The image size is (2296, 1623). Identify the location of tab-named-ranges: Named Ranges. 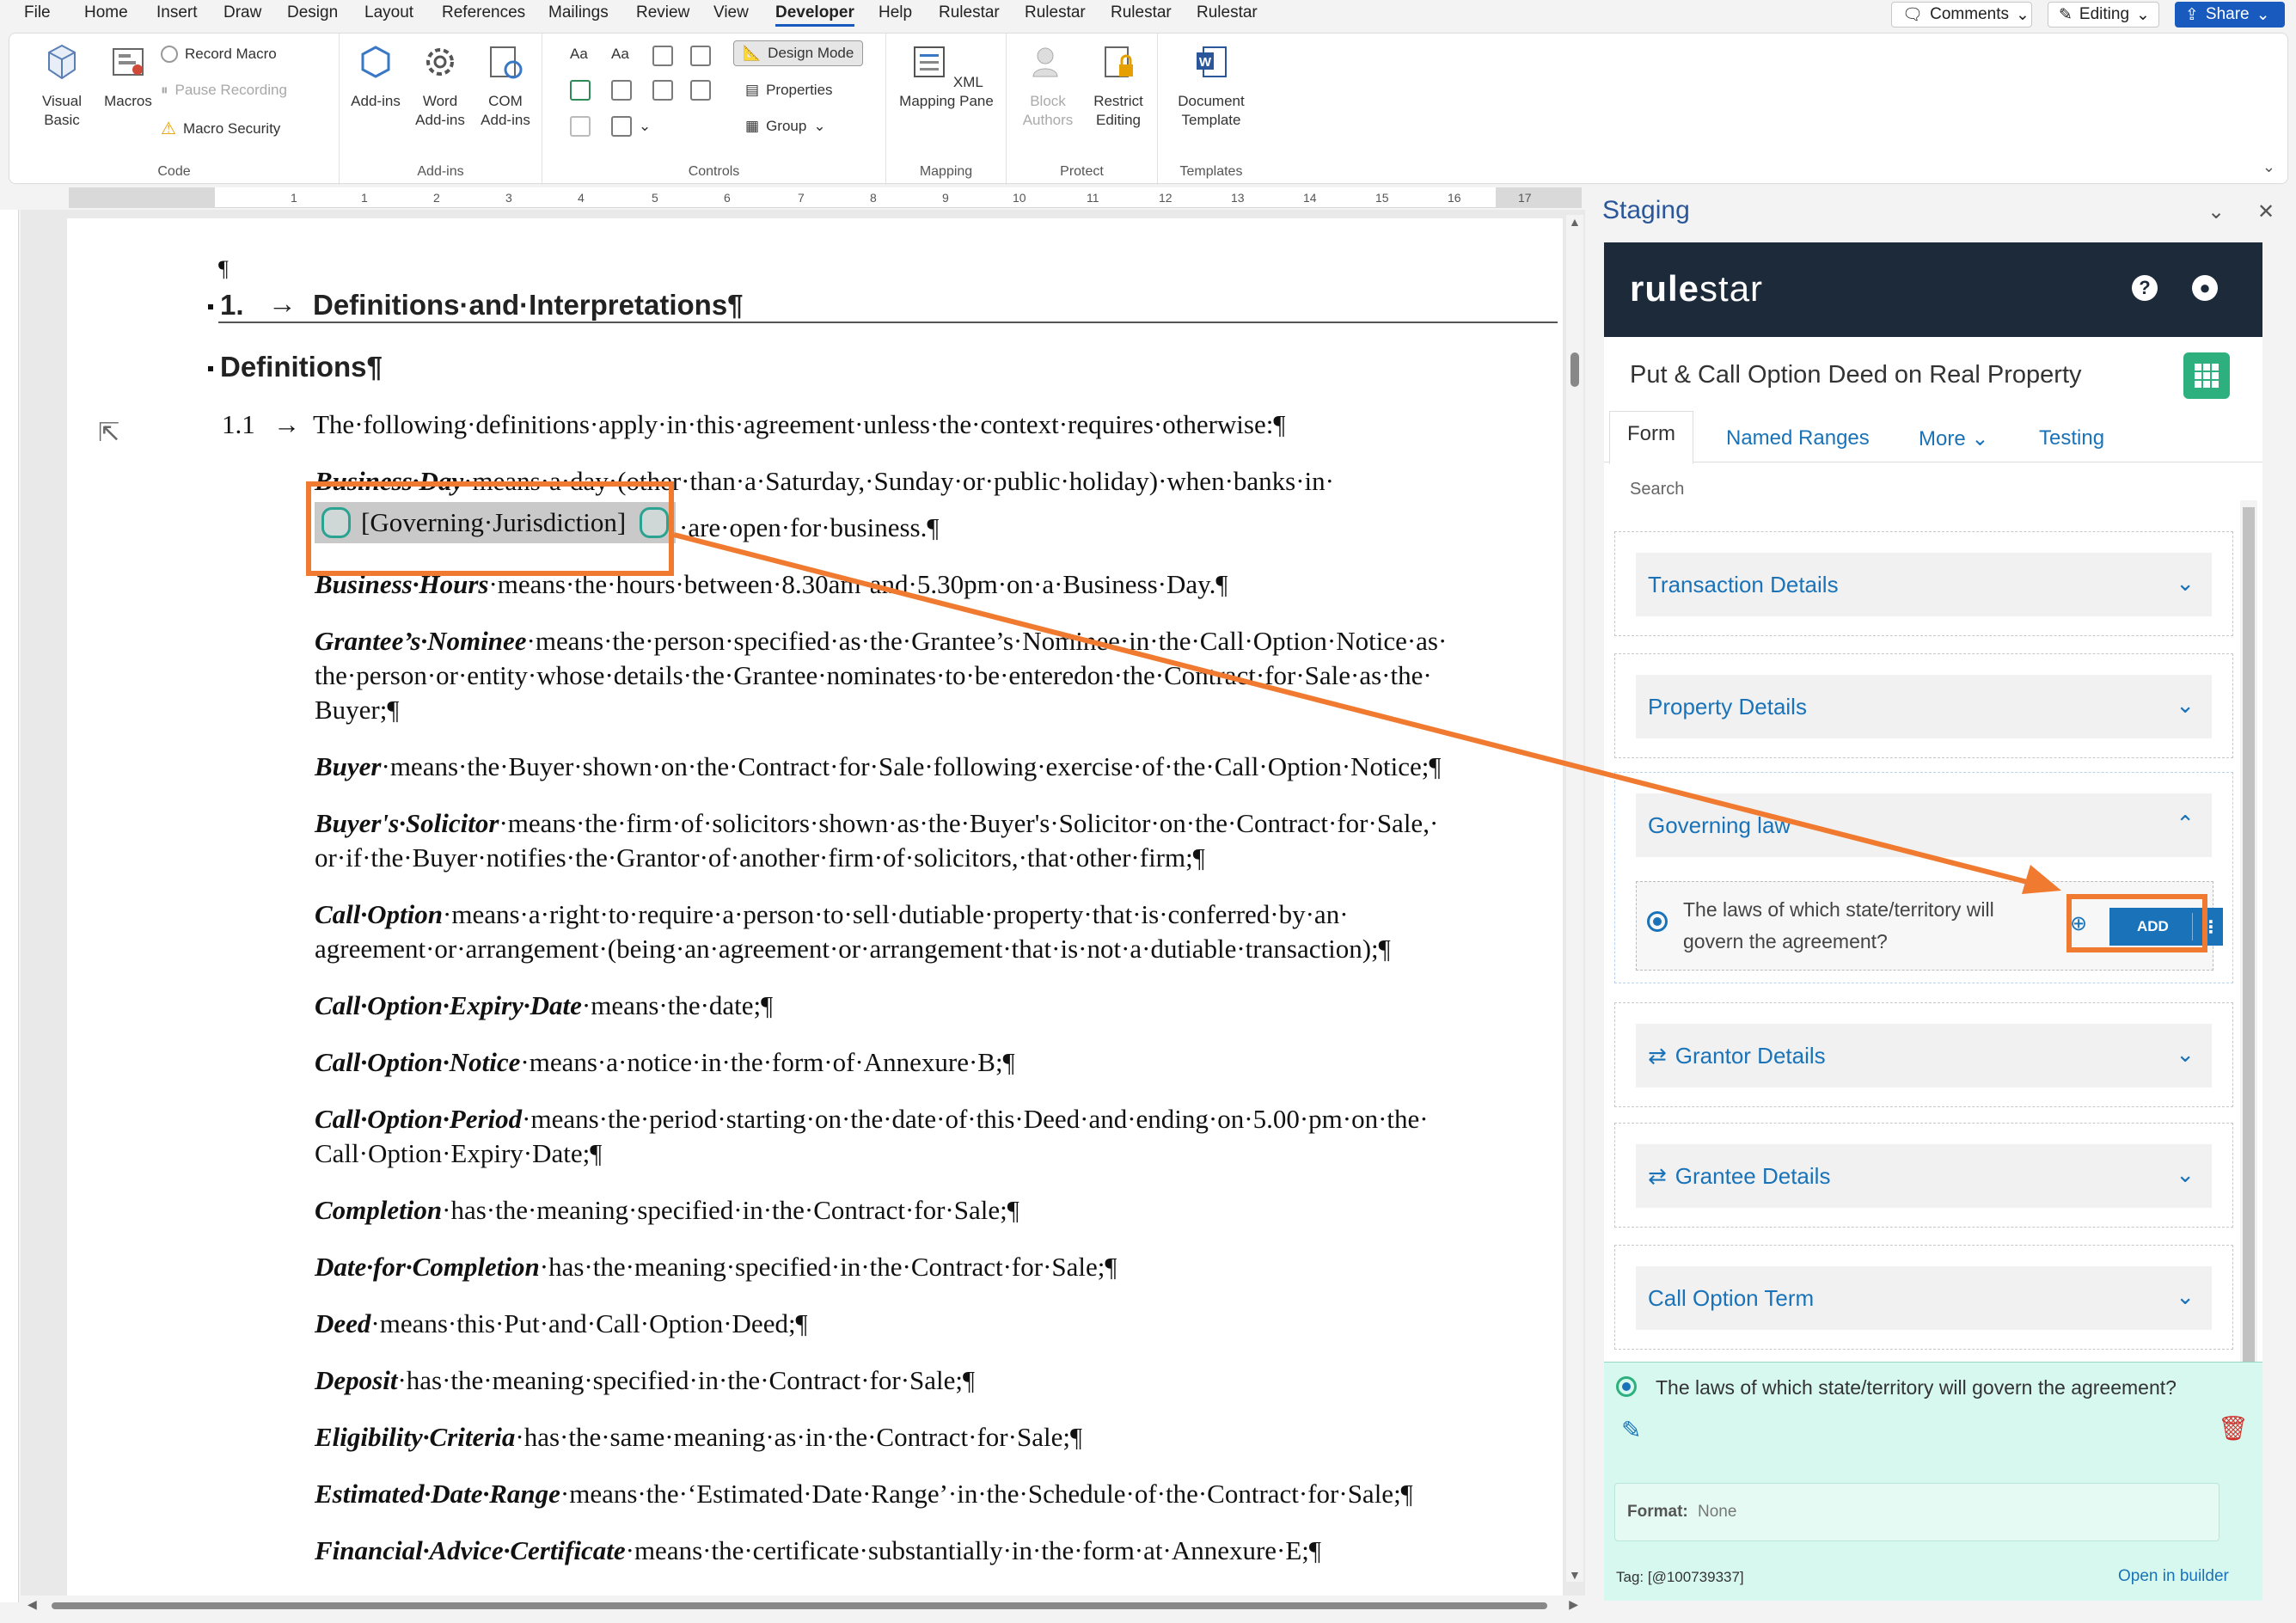
(1798, 438).